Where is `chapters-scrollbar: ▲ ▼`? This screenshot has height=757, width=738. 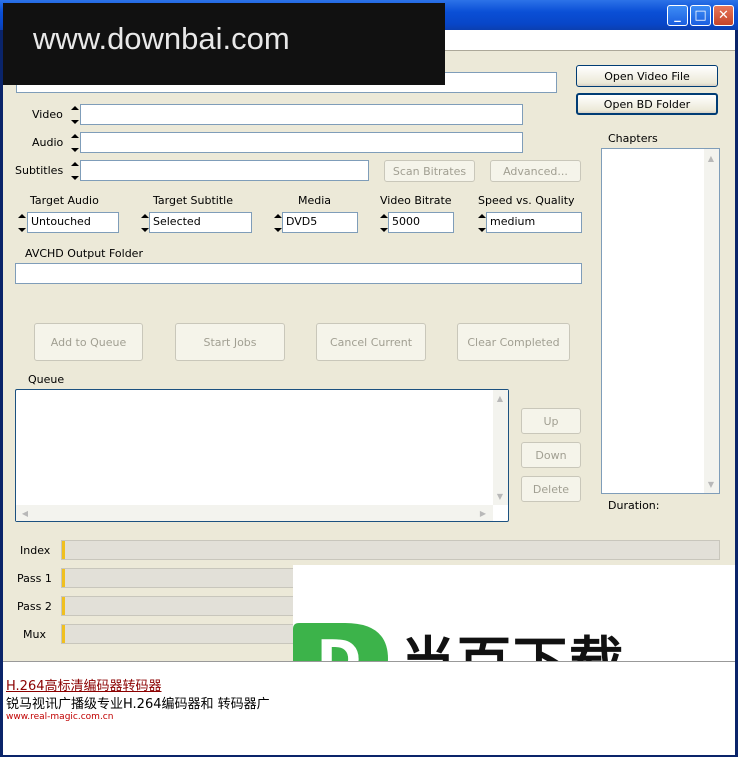
chapters-scrollbar: ▲ ▼ is located at coordinates (711, 321).